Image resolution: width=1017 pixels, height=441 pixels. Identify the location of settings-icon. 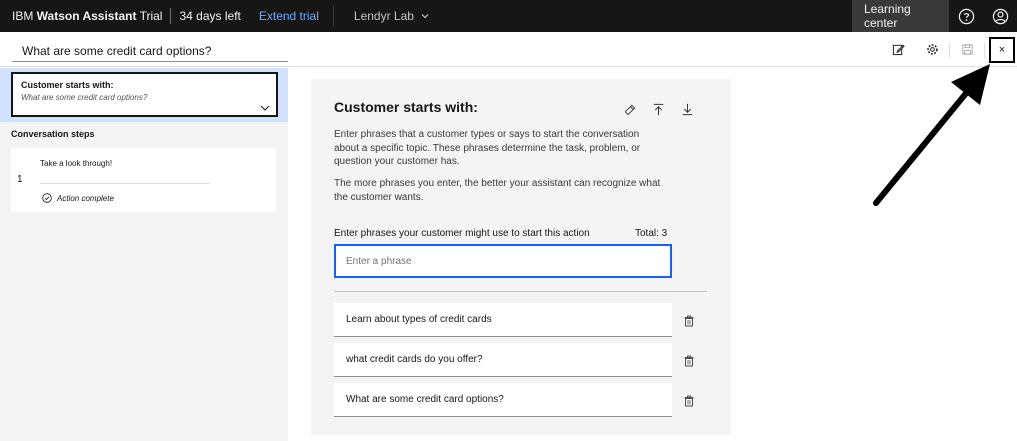
(932, 49).